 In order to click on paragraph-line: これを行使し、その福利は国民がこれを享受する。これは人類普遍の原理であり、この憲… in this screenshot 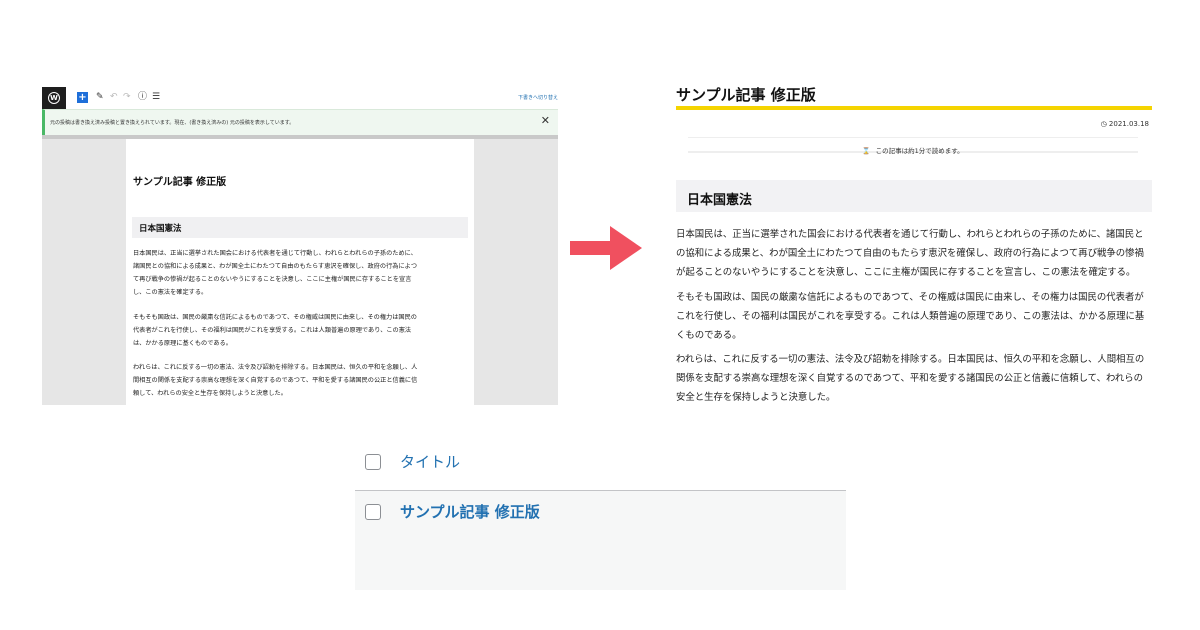, I will do `click(910, 316)`.